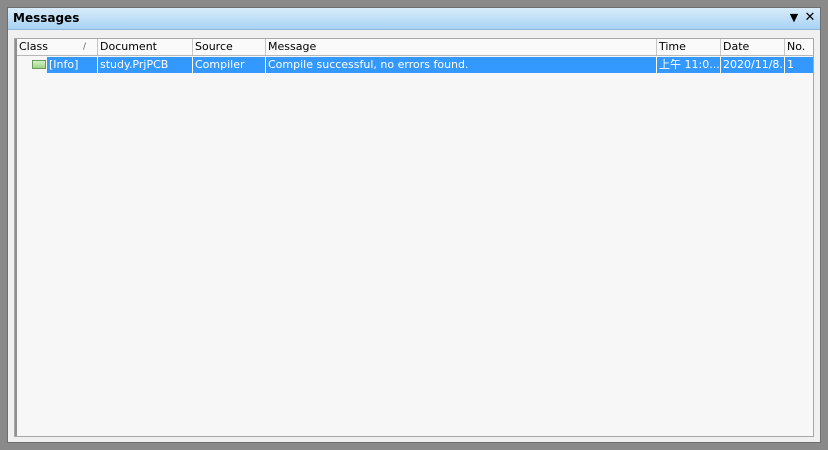  Describe the element at coordinates (753, 47) in the screenshot. I see `column-header-date: Date` at that location.